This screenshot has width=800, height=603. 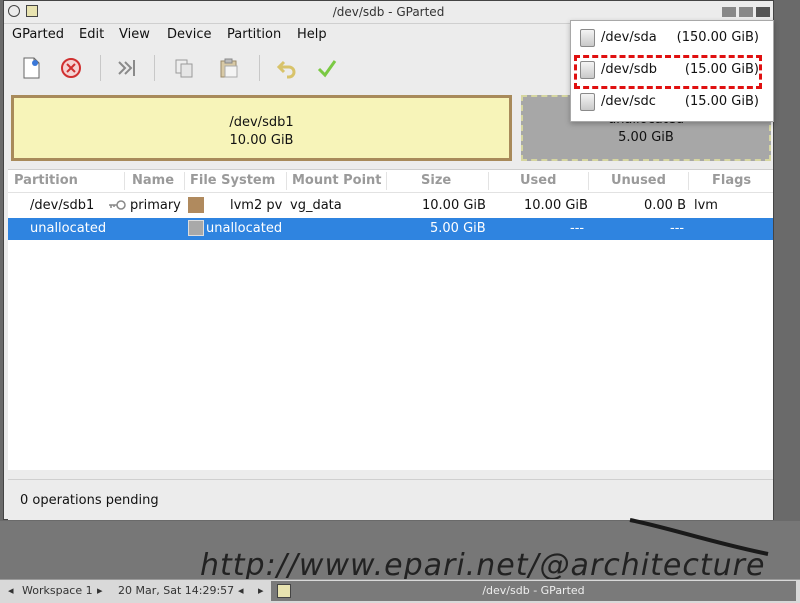 What do you see at coordinates (46, 180) in the screenshot?
I see `column-partition: Partition` at bounding box center [46, 180].